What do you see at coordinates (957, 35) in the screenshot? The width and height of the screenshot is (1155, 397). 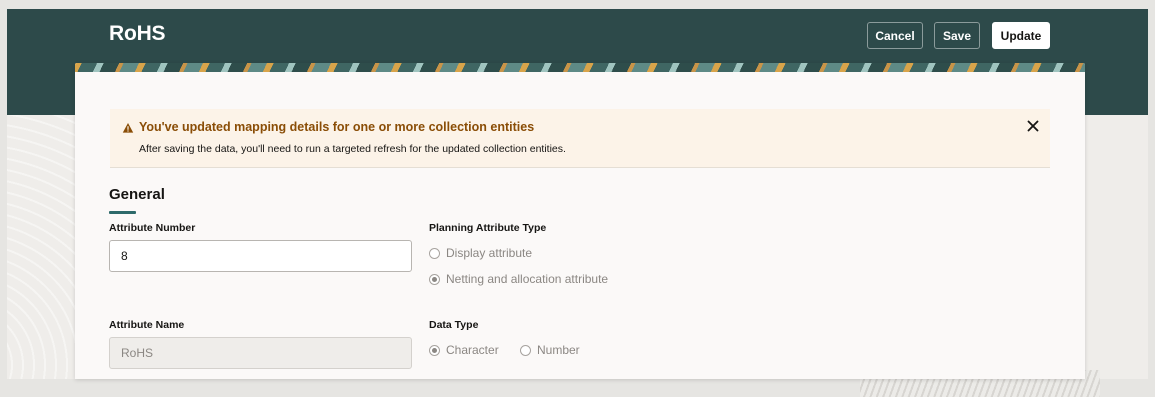 I see `save-button: Save` at bounding box center [957, 35].